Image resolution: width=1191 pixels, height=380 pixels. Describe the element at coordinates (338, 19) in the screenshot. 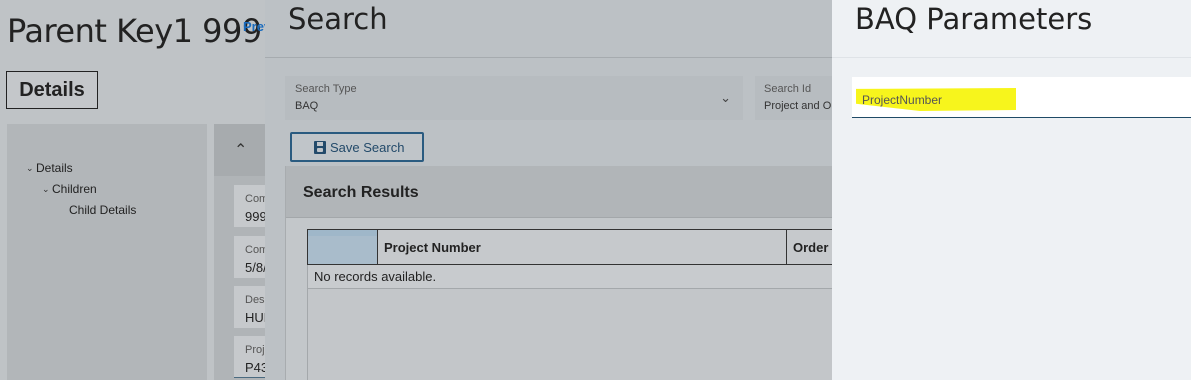

I see `search-title: Search` at that location.